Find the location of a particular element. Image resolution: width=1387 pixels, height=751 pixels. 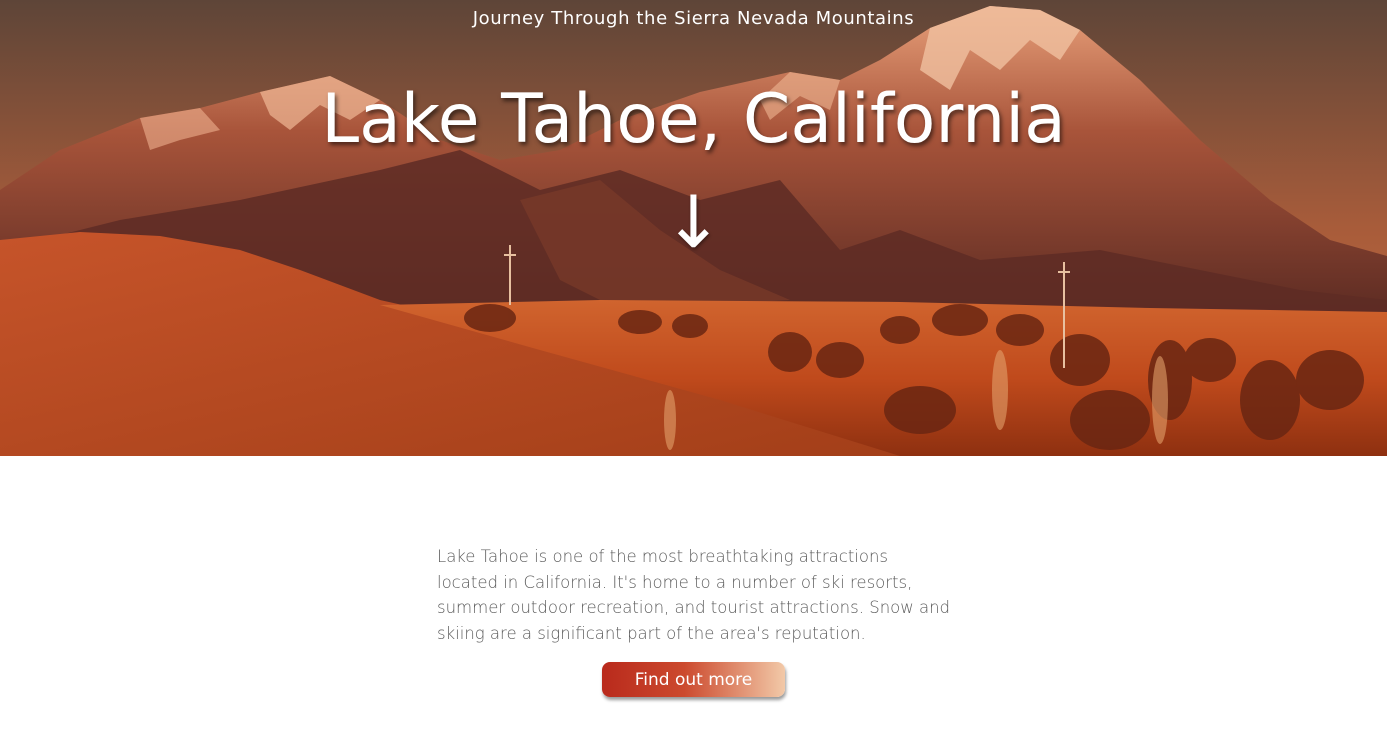

page-title: Lake Tahoe, California is located at coordinates (693, 119).